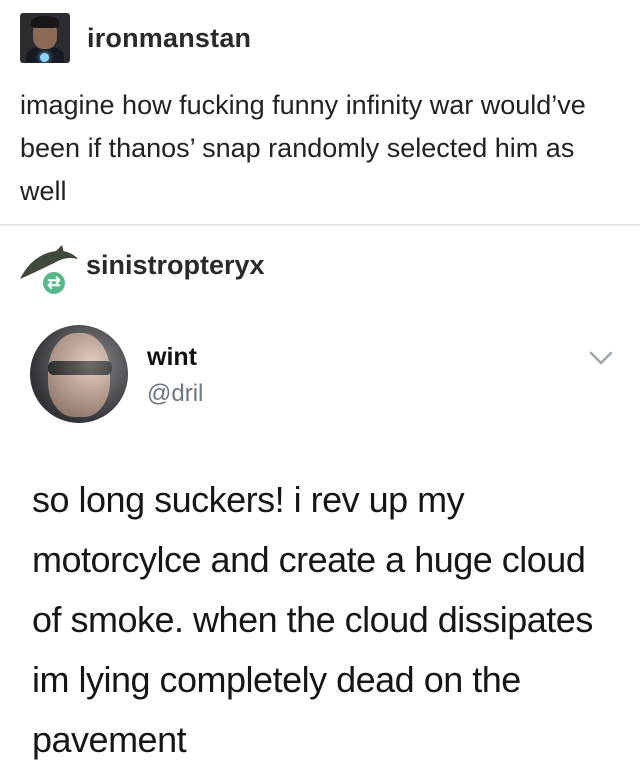 The image size is (640, 762). Describe the element at coordinates (169, 38) in the screenshot. I see `username-ironmanstan: ironmanstan` at that location.